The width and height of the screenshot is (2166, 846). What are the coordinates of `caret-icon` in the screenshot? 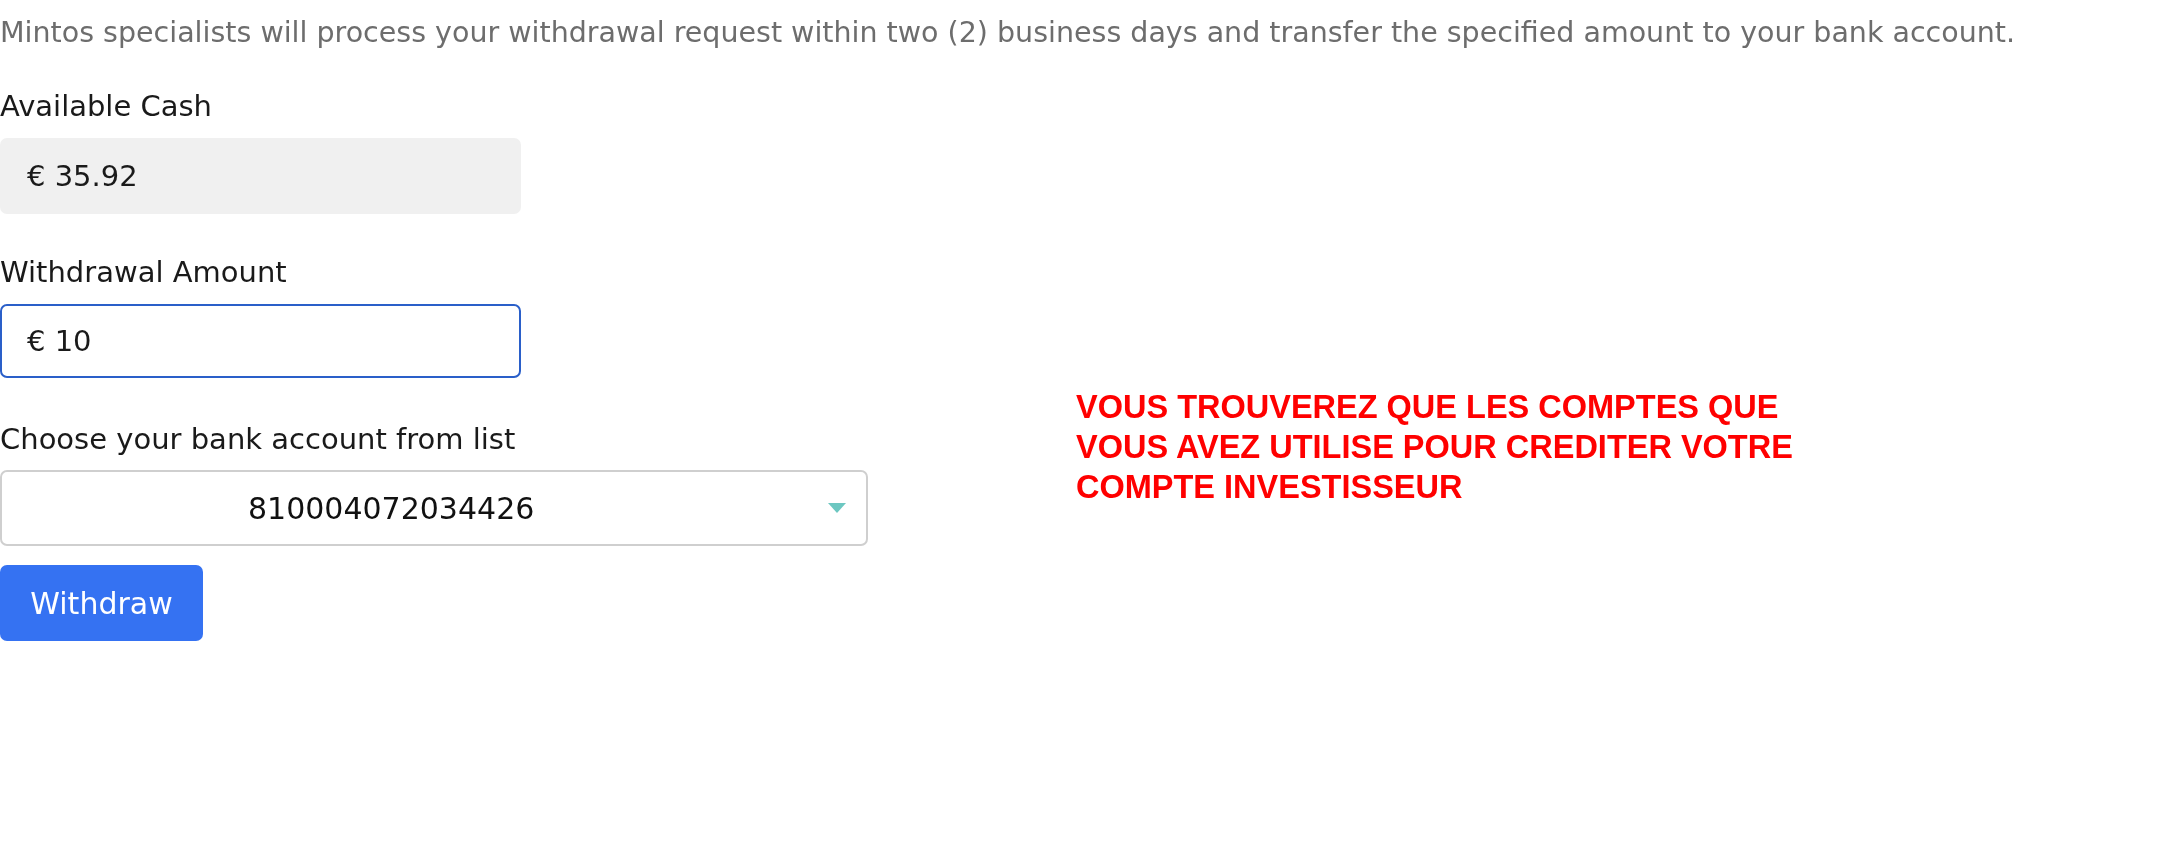 It's located at (837, 508).